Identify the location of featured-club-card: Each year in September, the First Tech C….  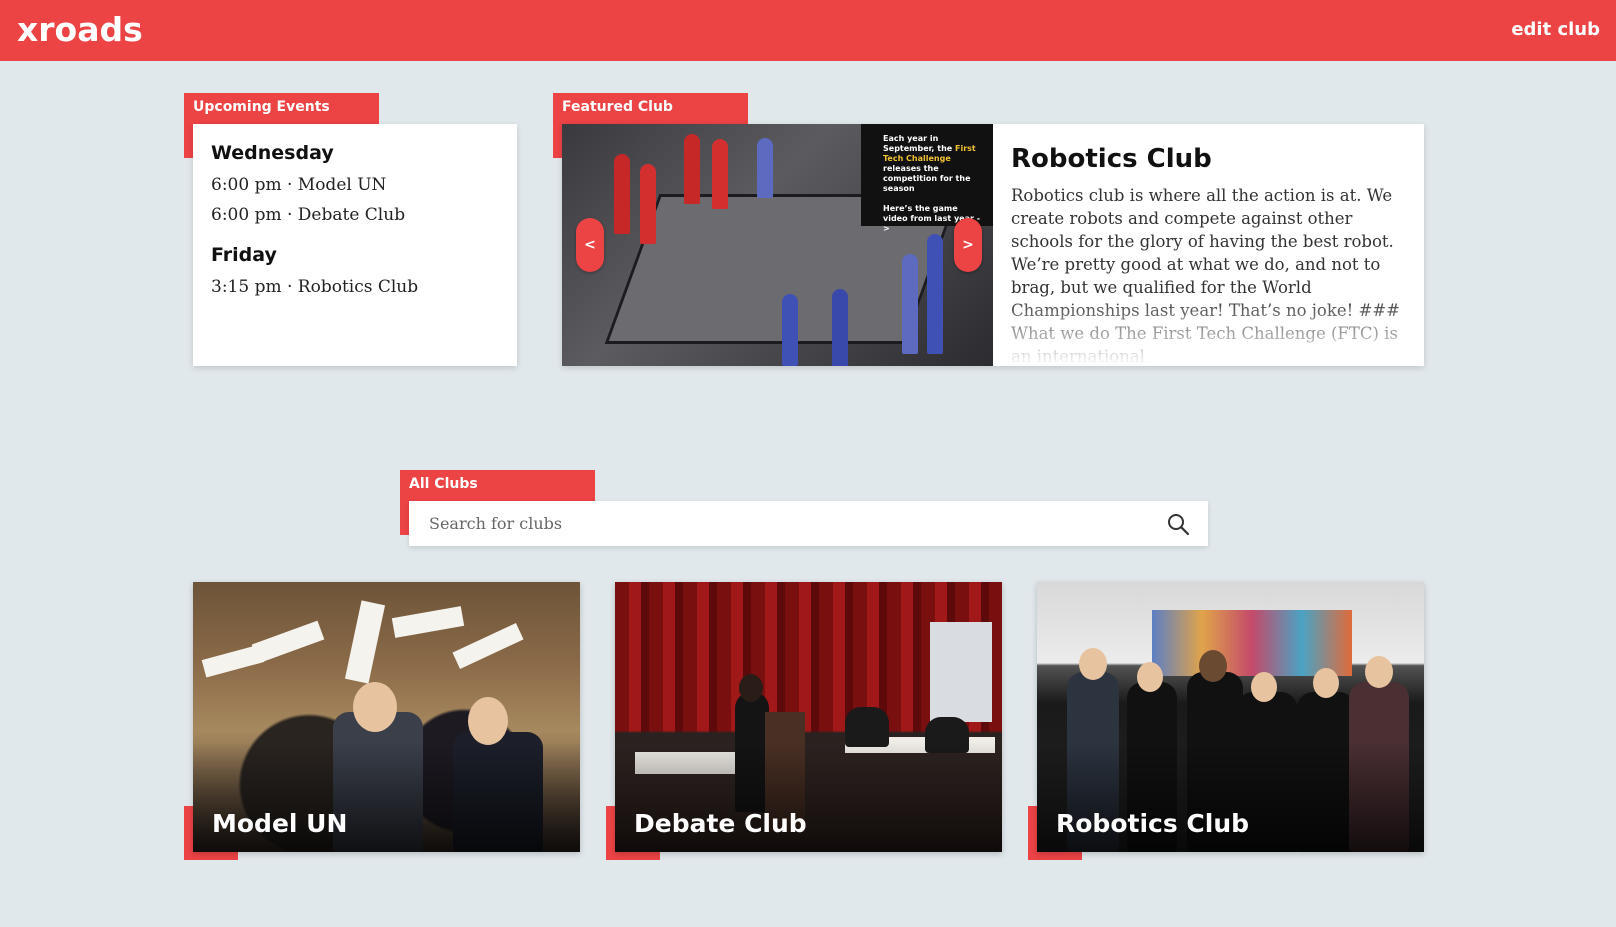
(993, 245).